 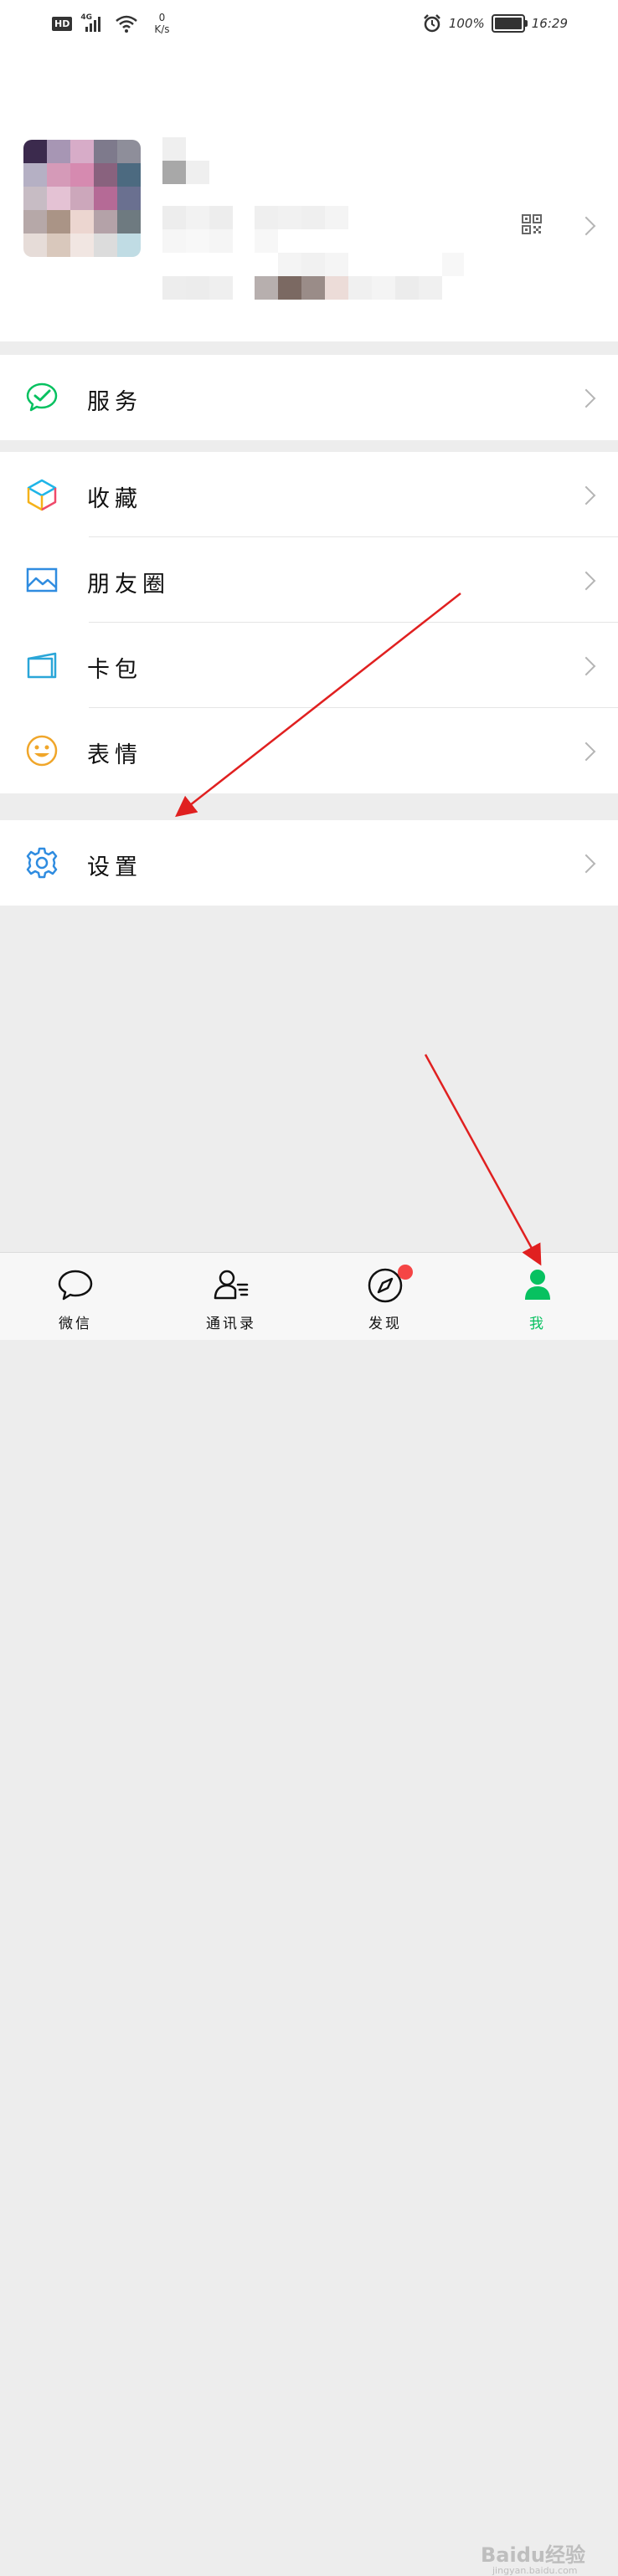 What do you see at coordinates (42, 495) in the screenshot?
I see `favorites-cube-icon` at bounding box center [42, 495].